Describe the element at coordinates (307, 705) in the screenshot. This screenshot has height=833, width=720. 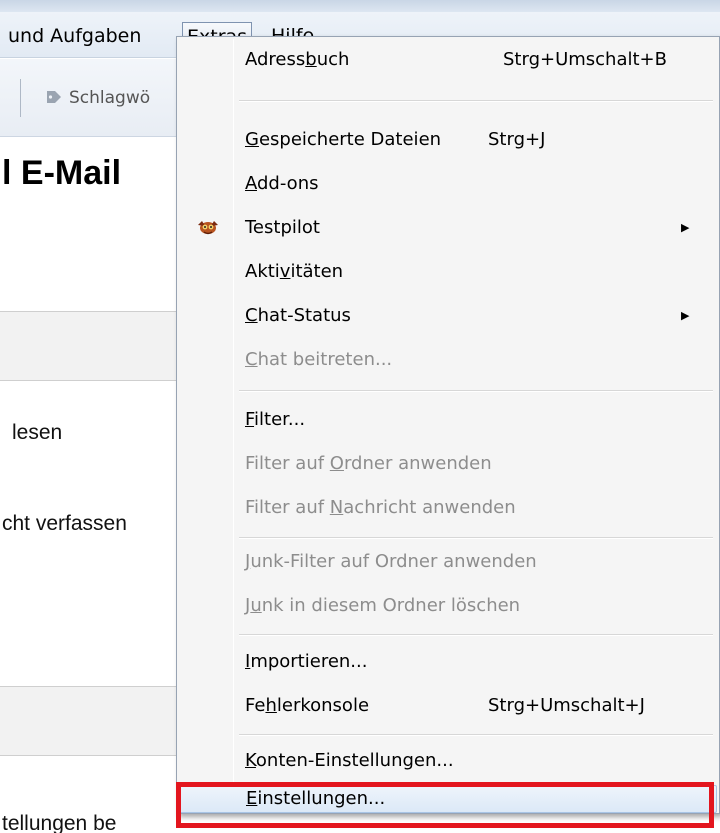
I see `menu-item-label: Fehlerkonsole` at that location.